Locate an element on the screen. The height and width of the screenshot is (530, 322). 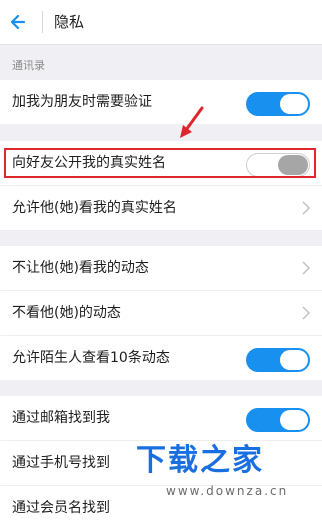
row-label: 加我为朋友时需要验证 is located at coordinates (82, 102).